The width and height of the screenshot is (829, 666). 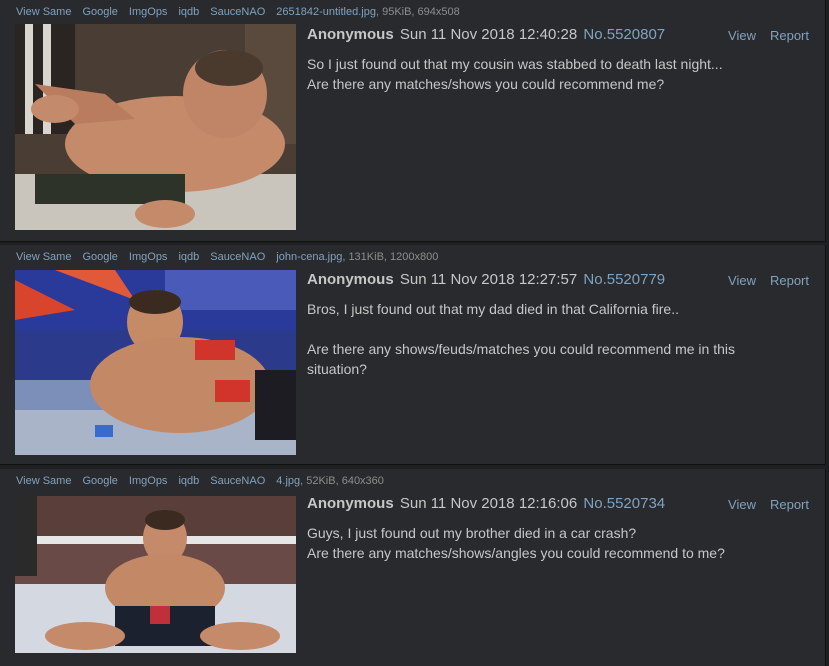 What do you see at coordinates (624, 34) in the screenshot?
I see `post-number-link: No.5520807` at bounding box center [624, 34].